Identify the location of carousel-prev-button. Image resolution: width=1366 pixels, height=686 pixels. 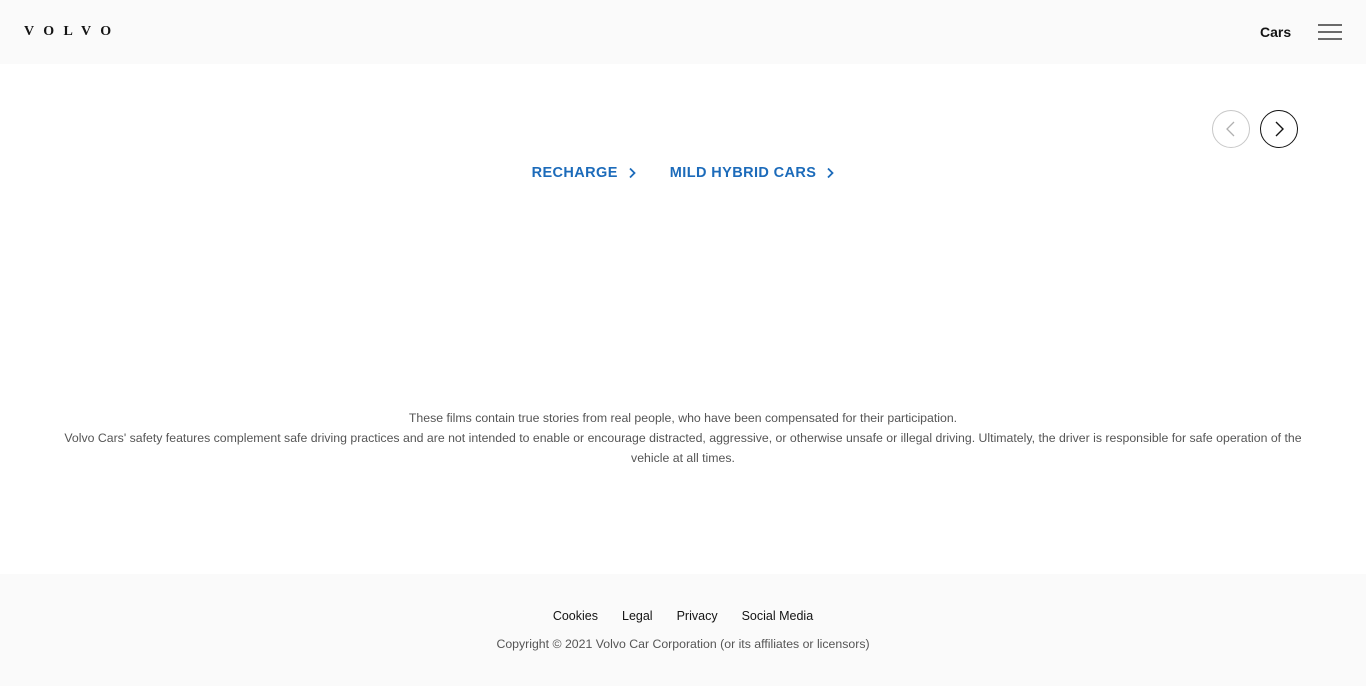
(1231, 129).